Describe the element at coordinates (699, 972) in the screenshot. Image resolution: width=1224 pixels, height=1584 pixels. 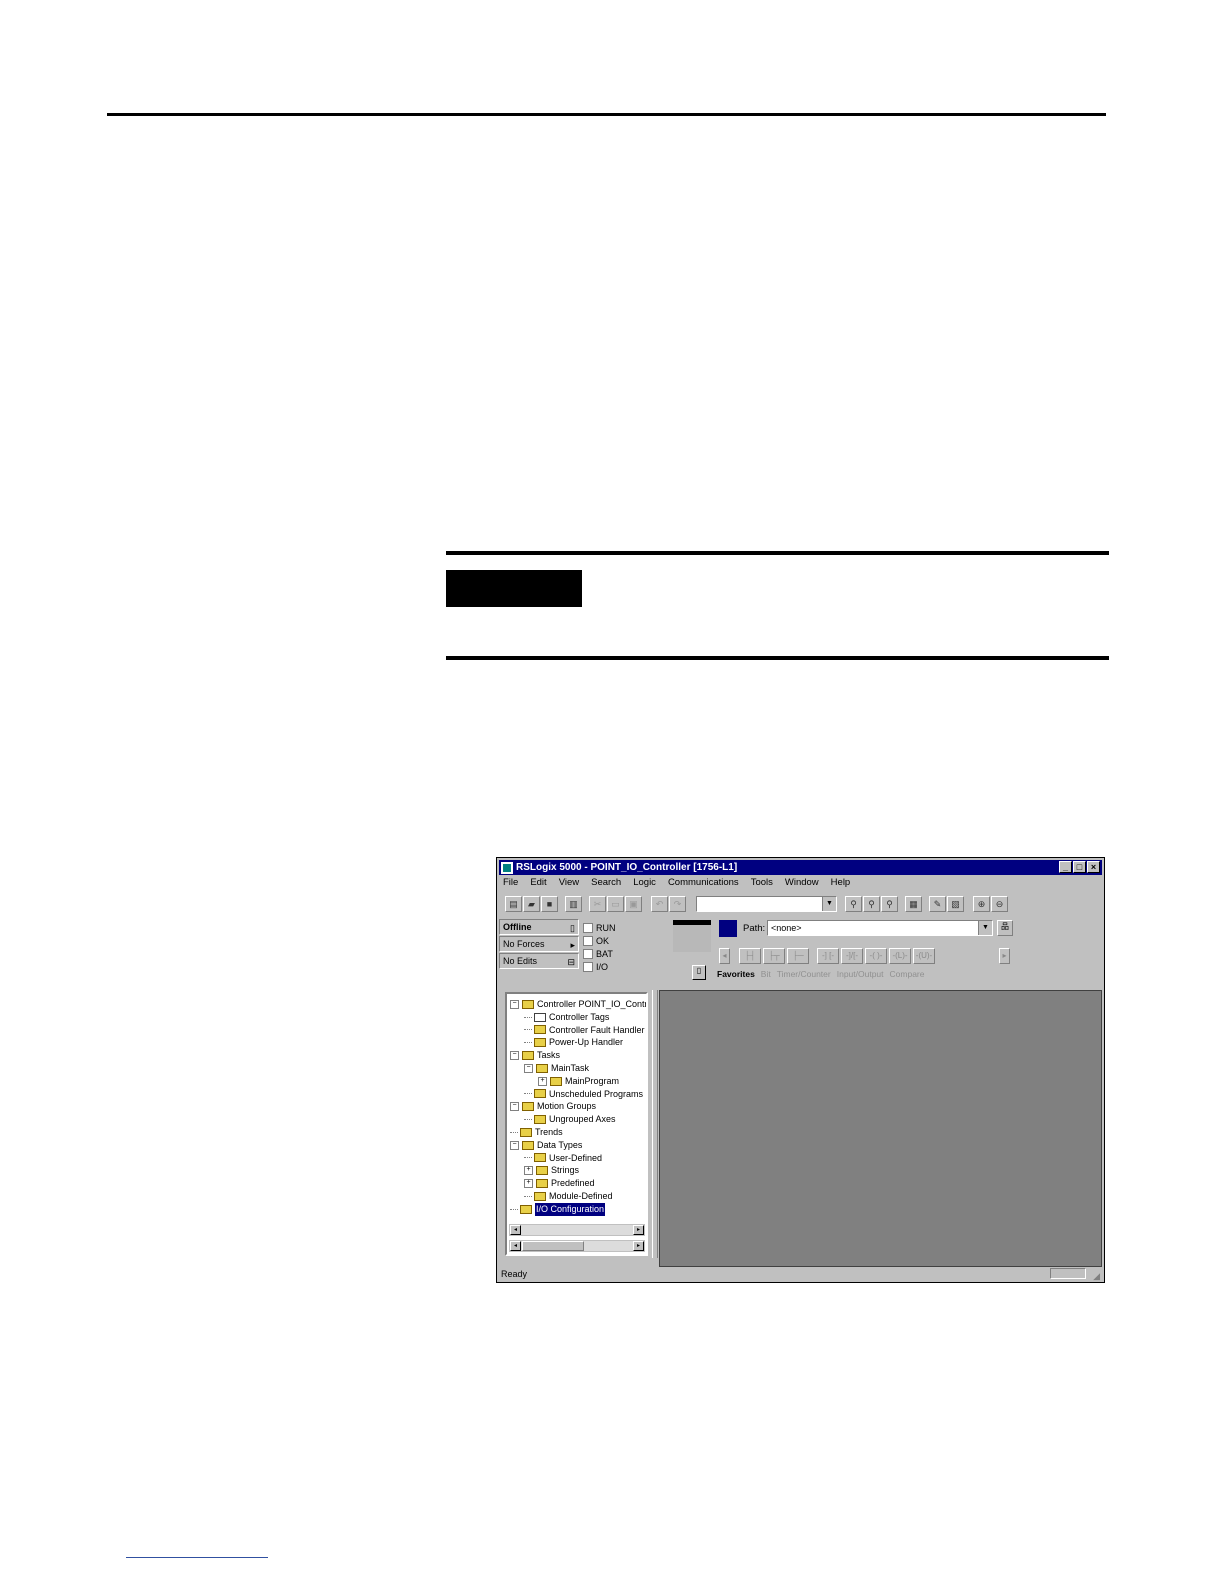
I see `battery-icon: ▯` at that location.